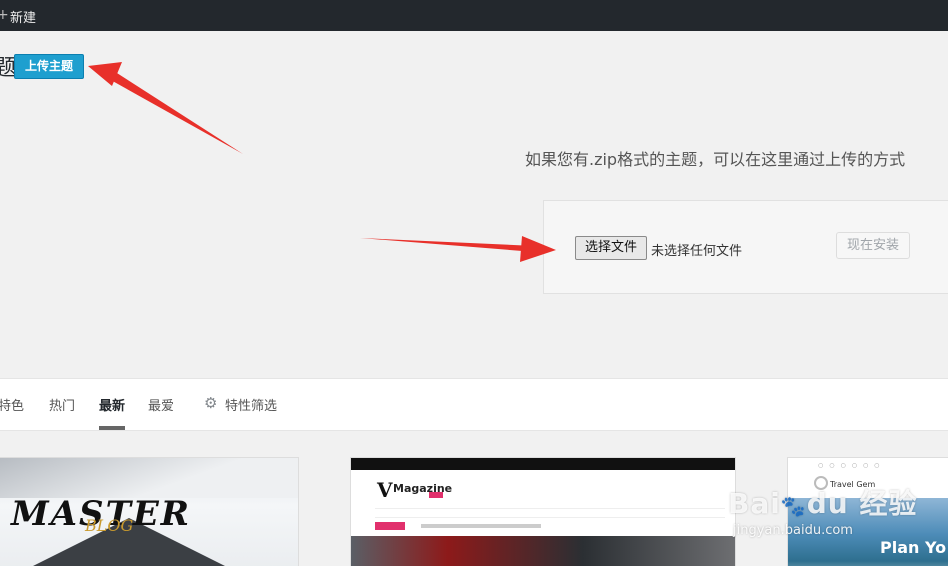  Describe the element at coordinates (4, 15) in the screenshot. I see `plus-icon: +` at that location.